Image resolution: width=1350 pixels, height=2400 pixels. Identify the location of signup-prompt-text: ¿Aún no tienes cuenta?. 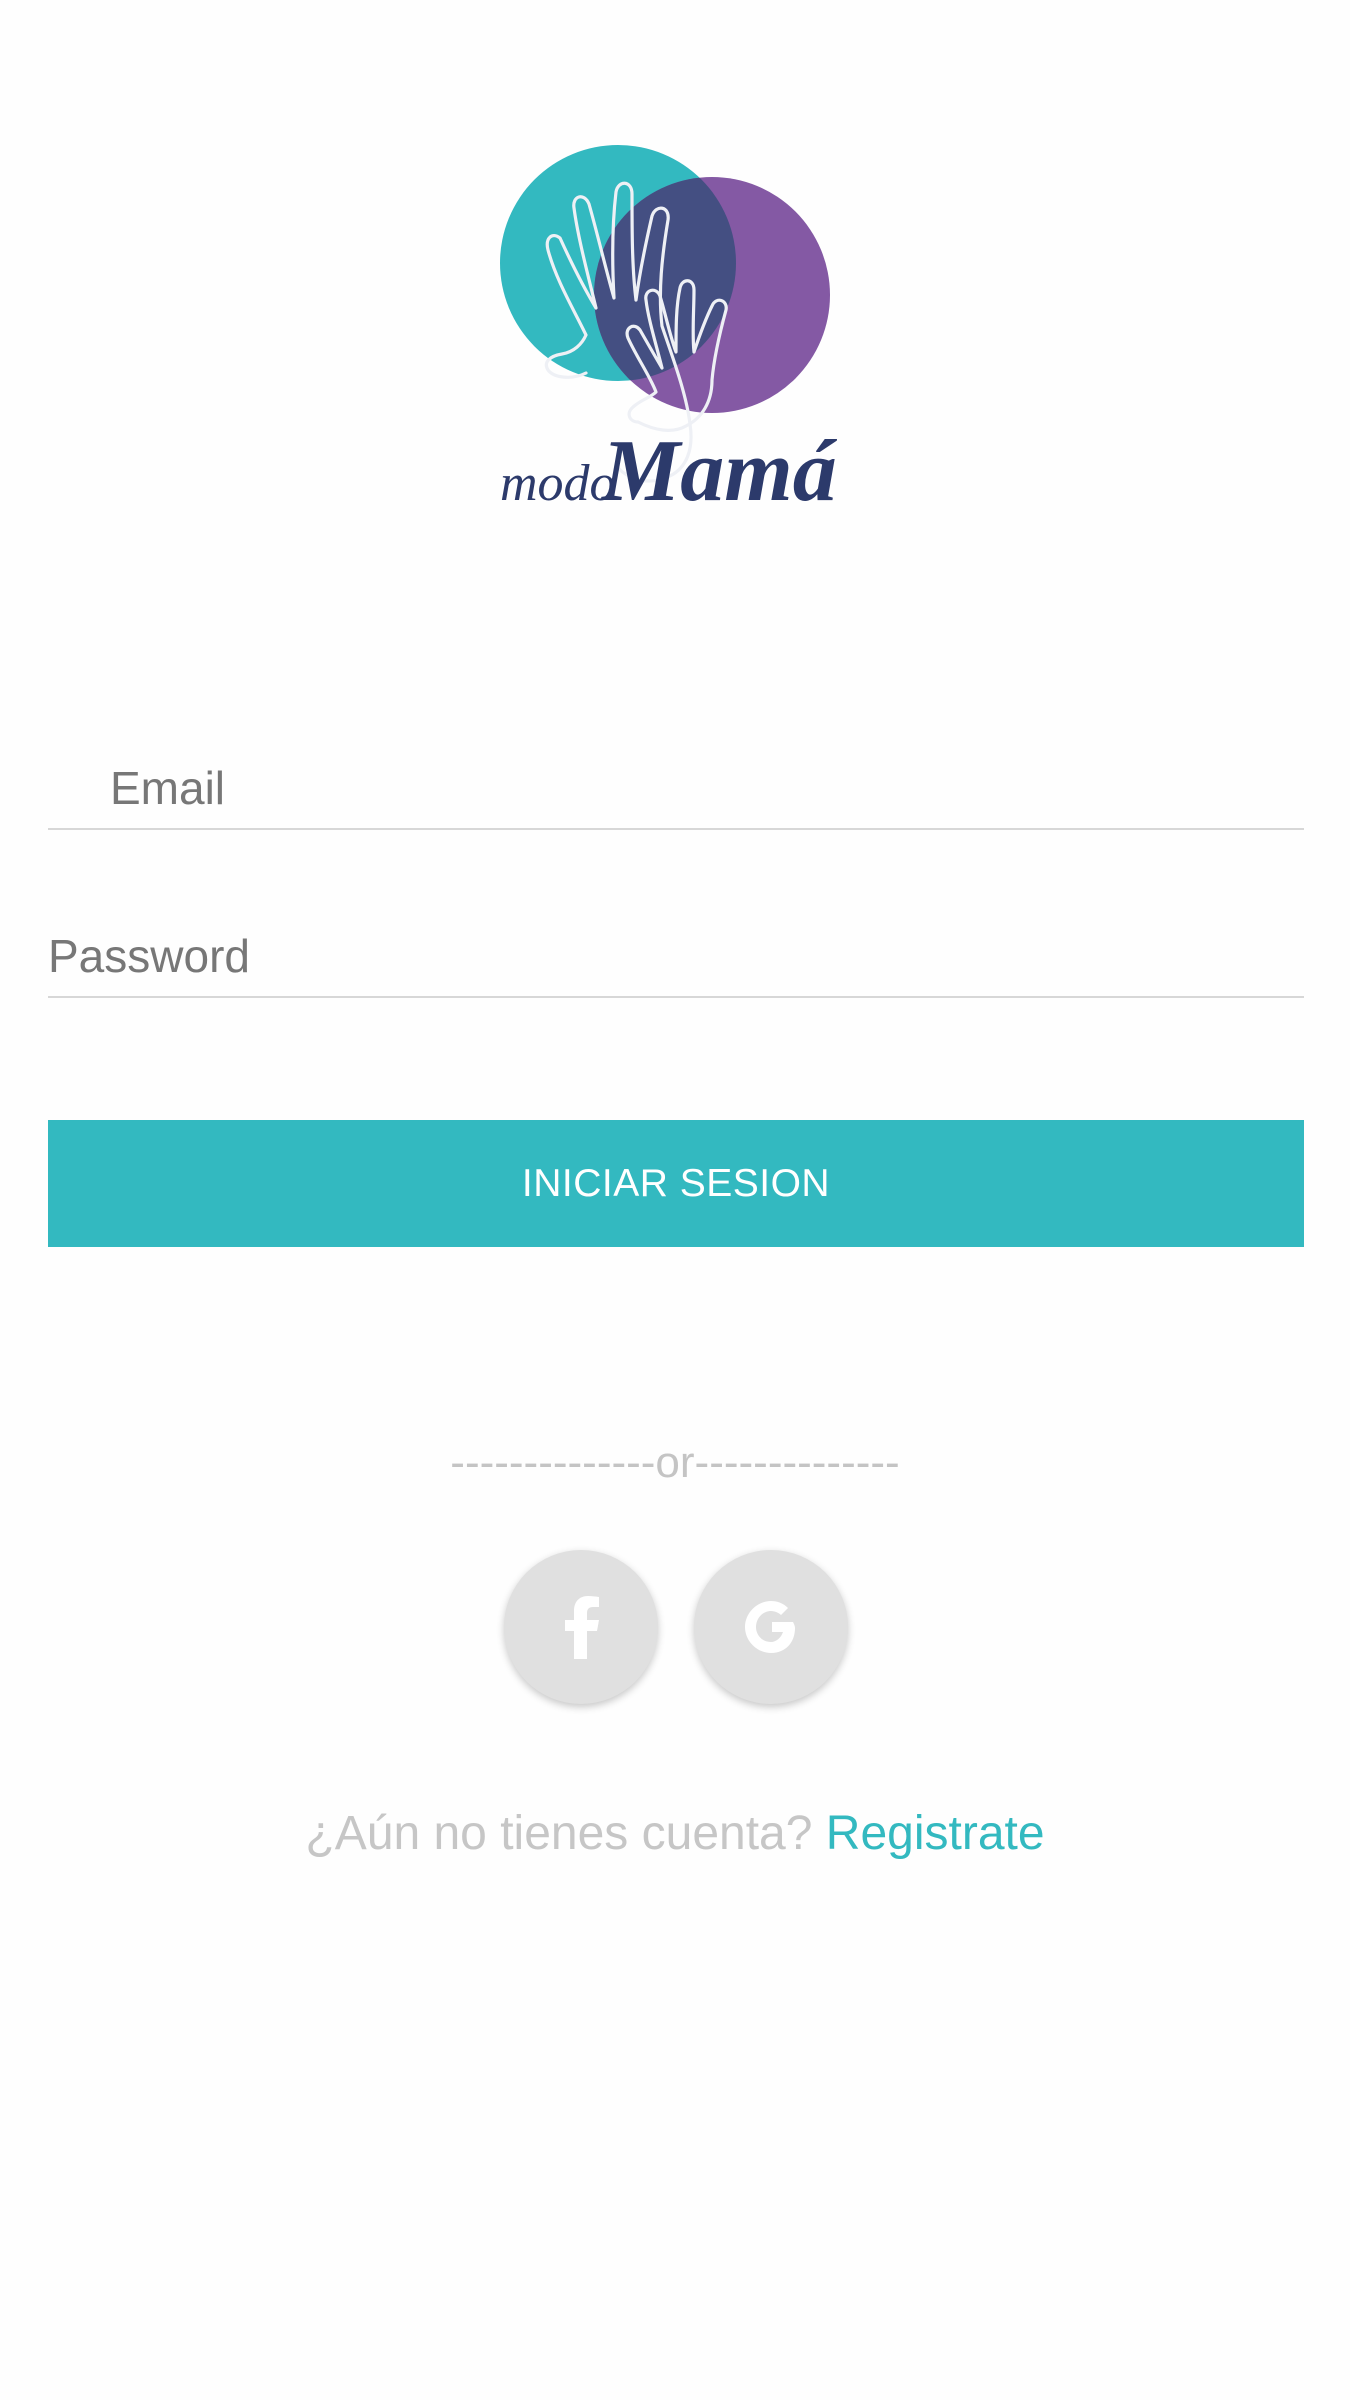
(559, 1833).